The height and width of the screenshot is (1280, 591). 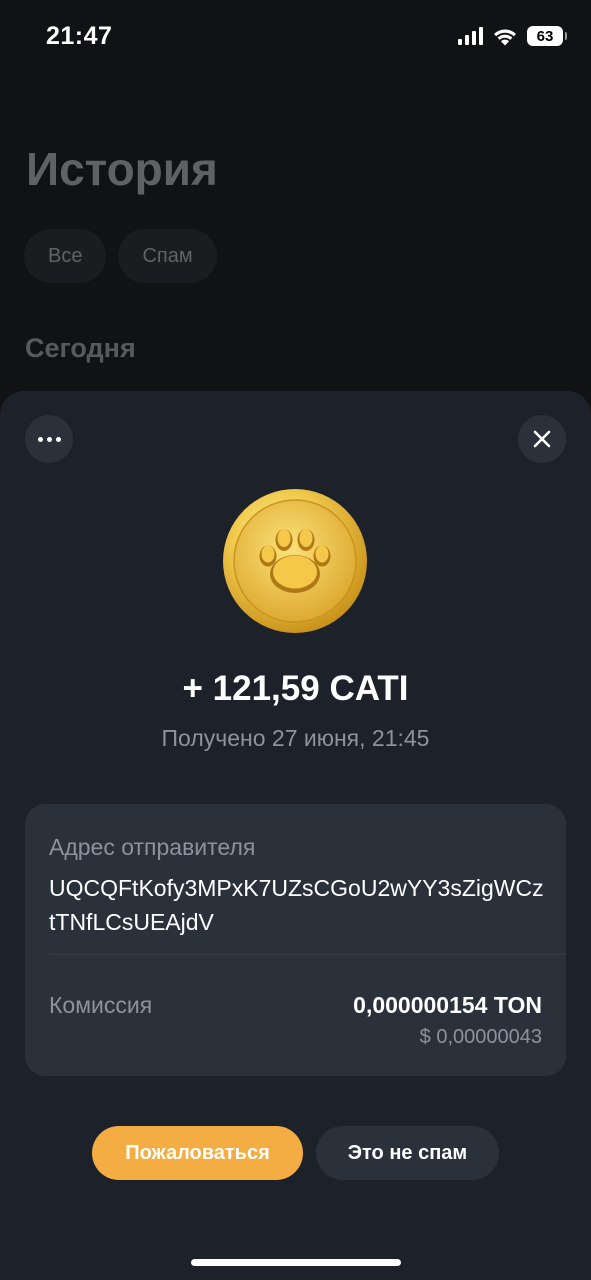 I want to click on battery-icon: 63, so click(x=547, y=36).